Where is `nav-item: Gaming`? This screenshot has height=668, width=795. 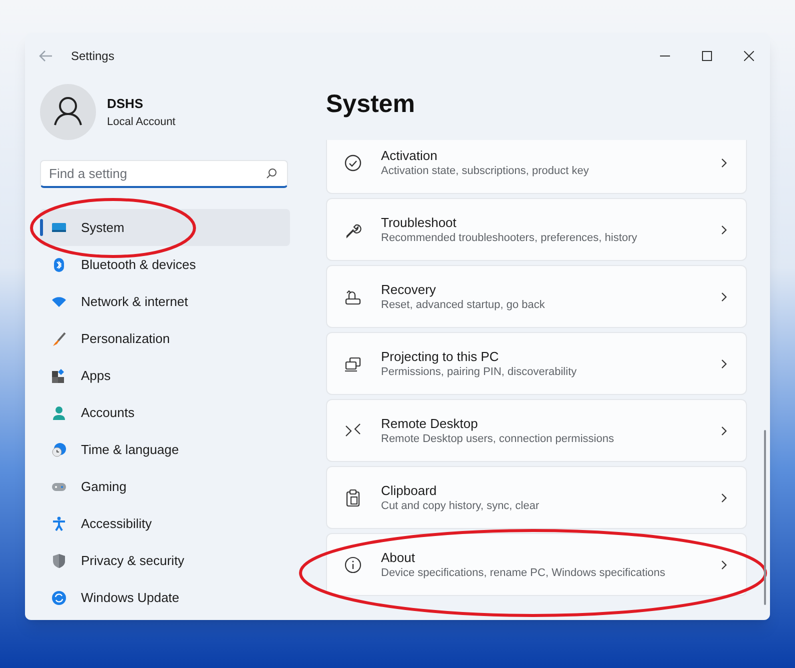 nav-item: Gaming is located at coordinates (165, 486).